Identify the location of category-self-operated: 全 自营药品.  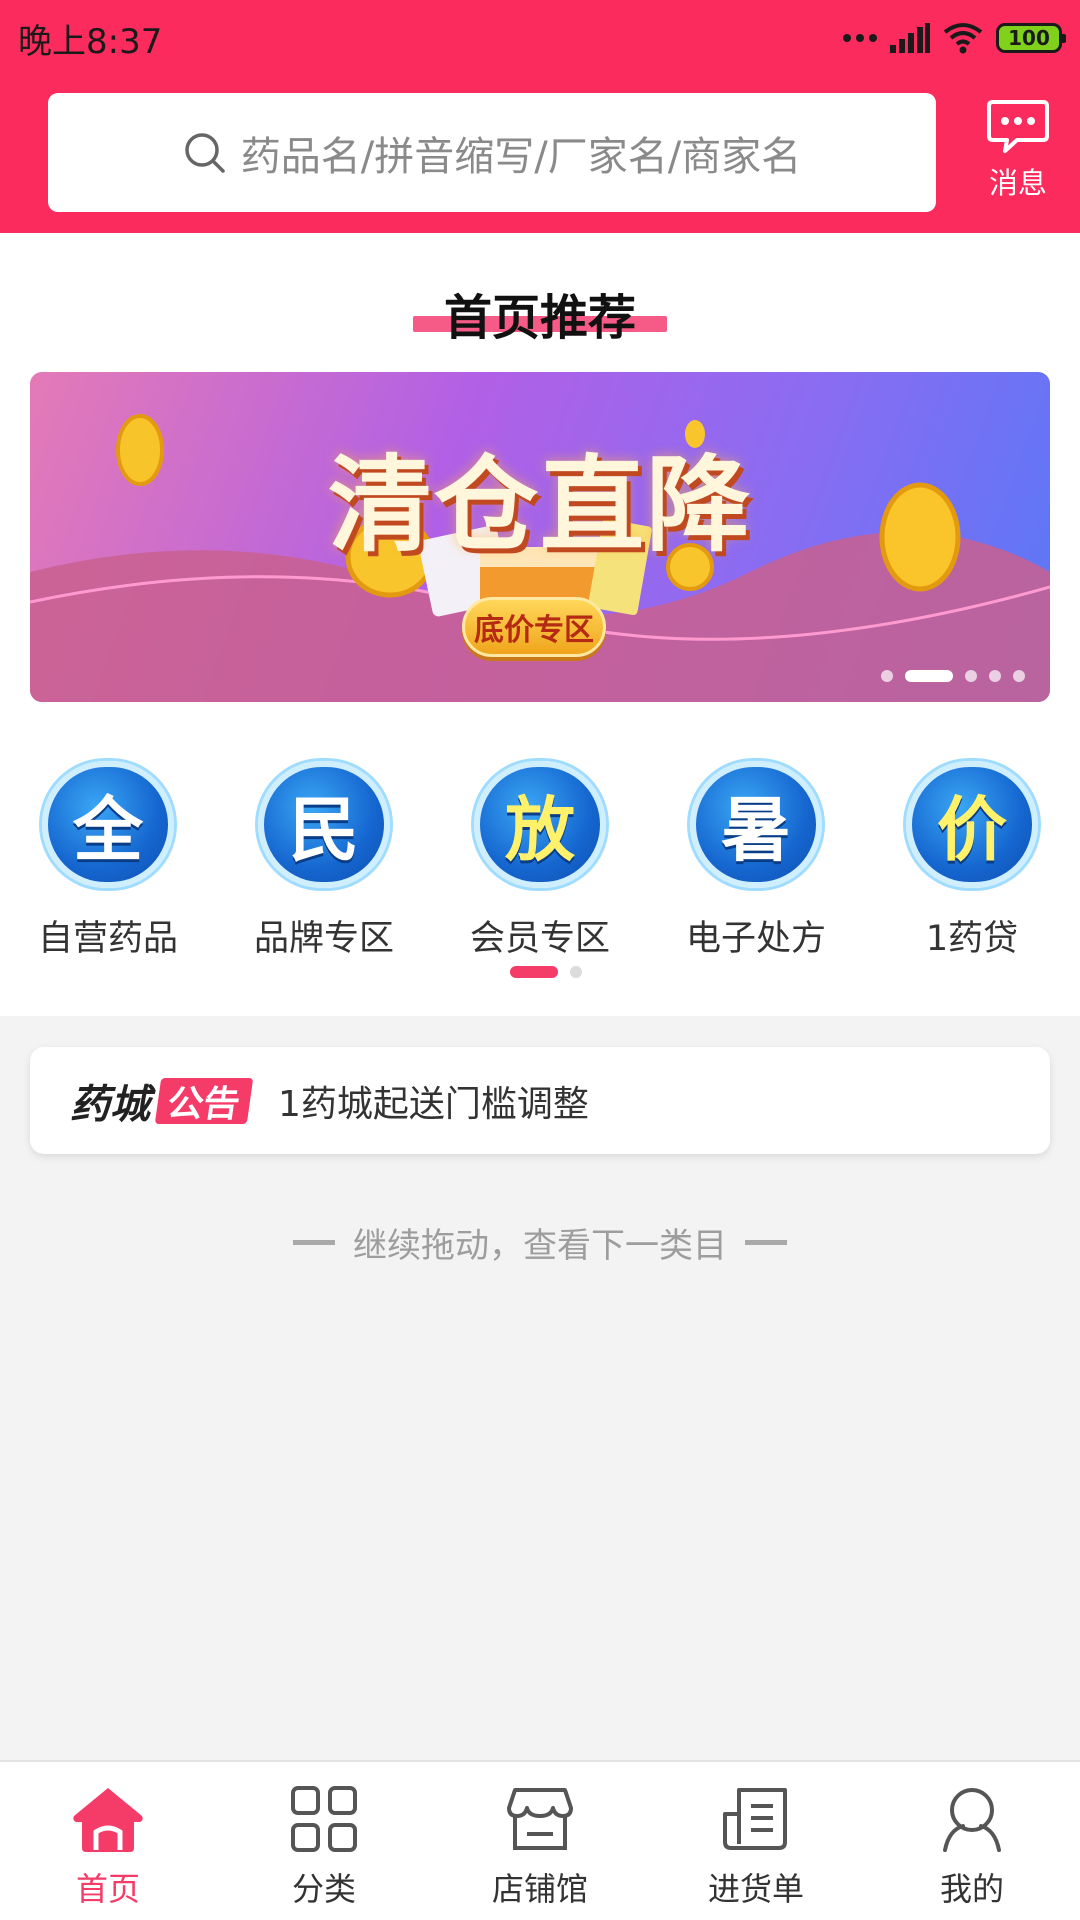
(108, 861).